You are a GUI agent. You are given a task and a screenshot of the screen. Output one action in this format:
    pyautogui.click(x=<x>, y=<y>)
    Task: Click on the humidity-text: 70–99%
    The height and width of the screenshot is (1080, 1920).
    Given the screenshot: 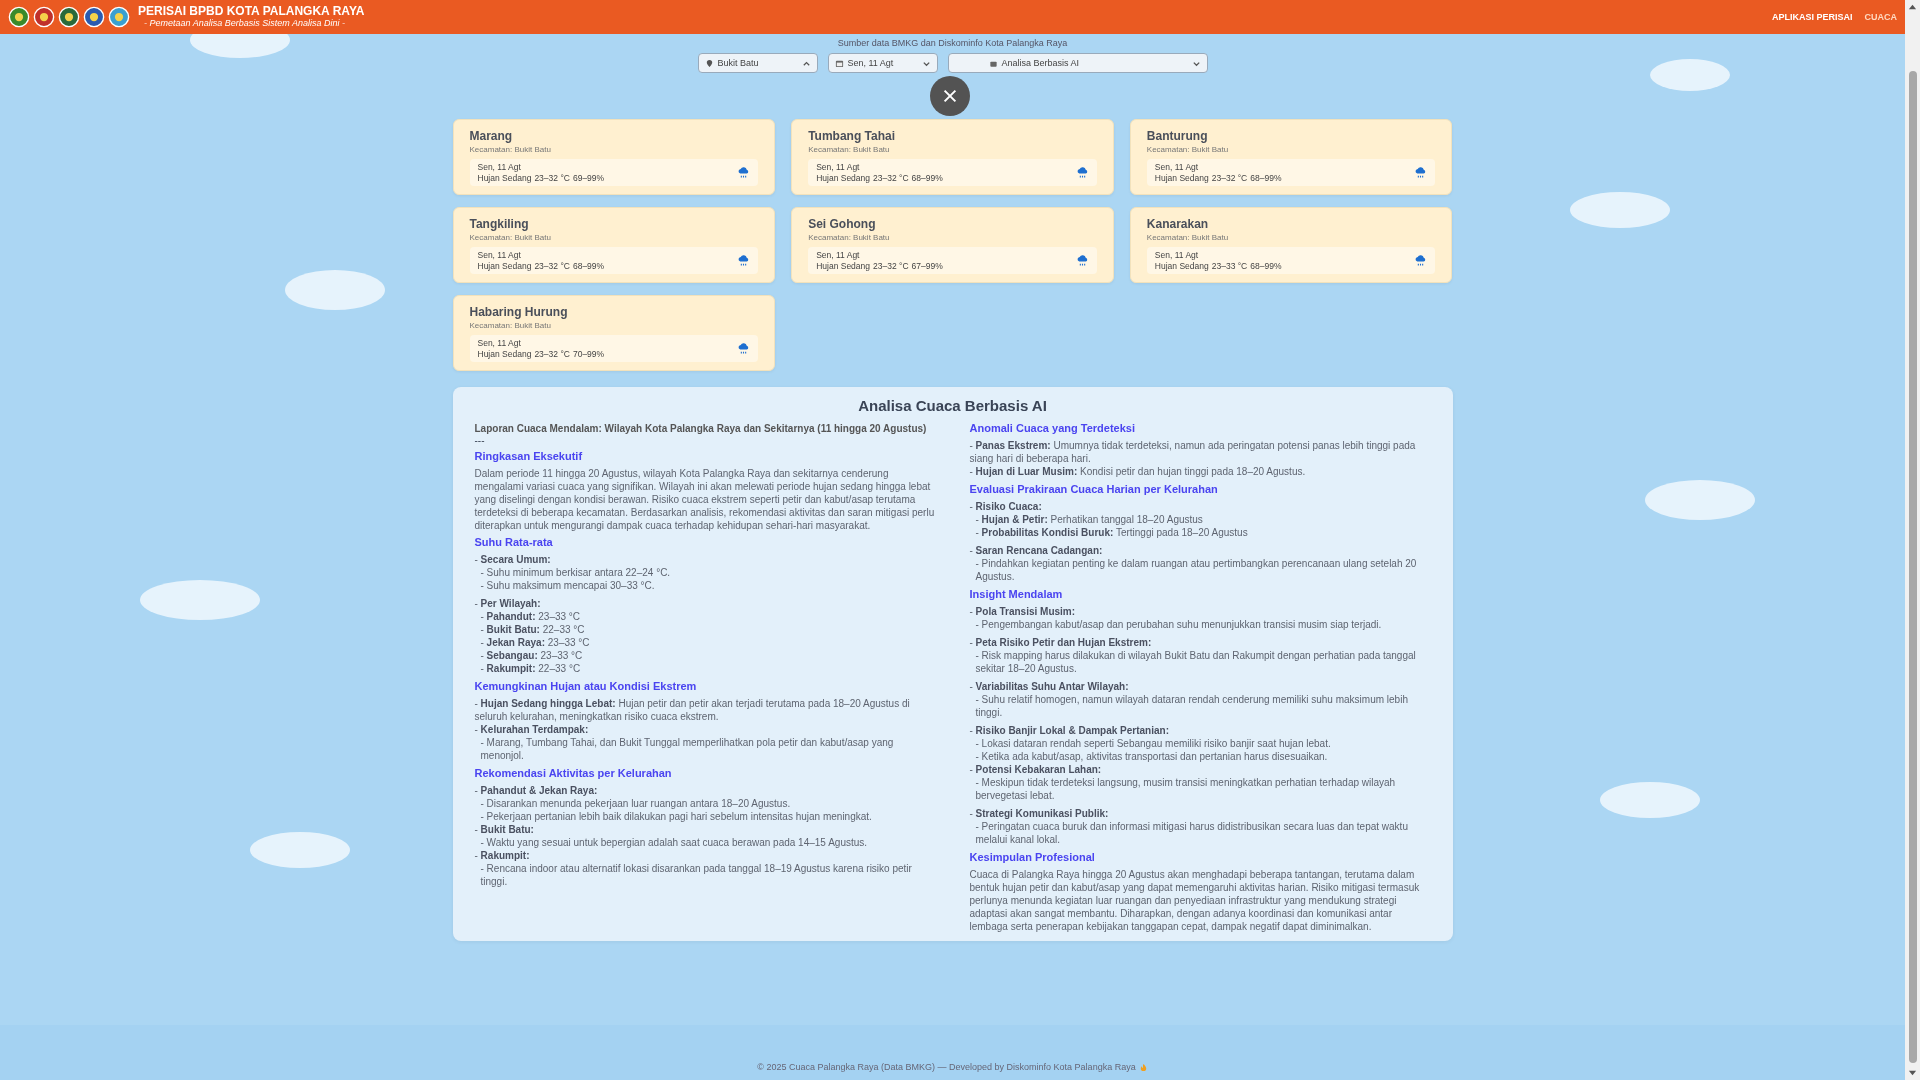 What is the action you would take?
    pyautogui.click(x=588, y=354)
    